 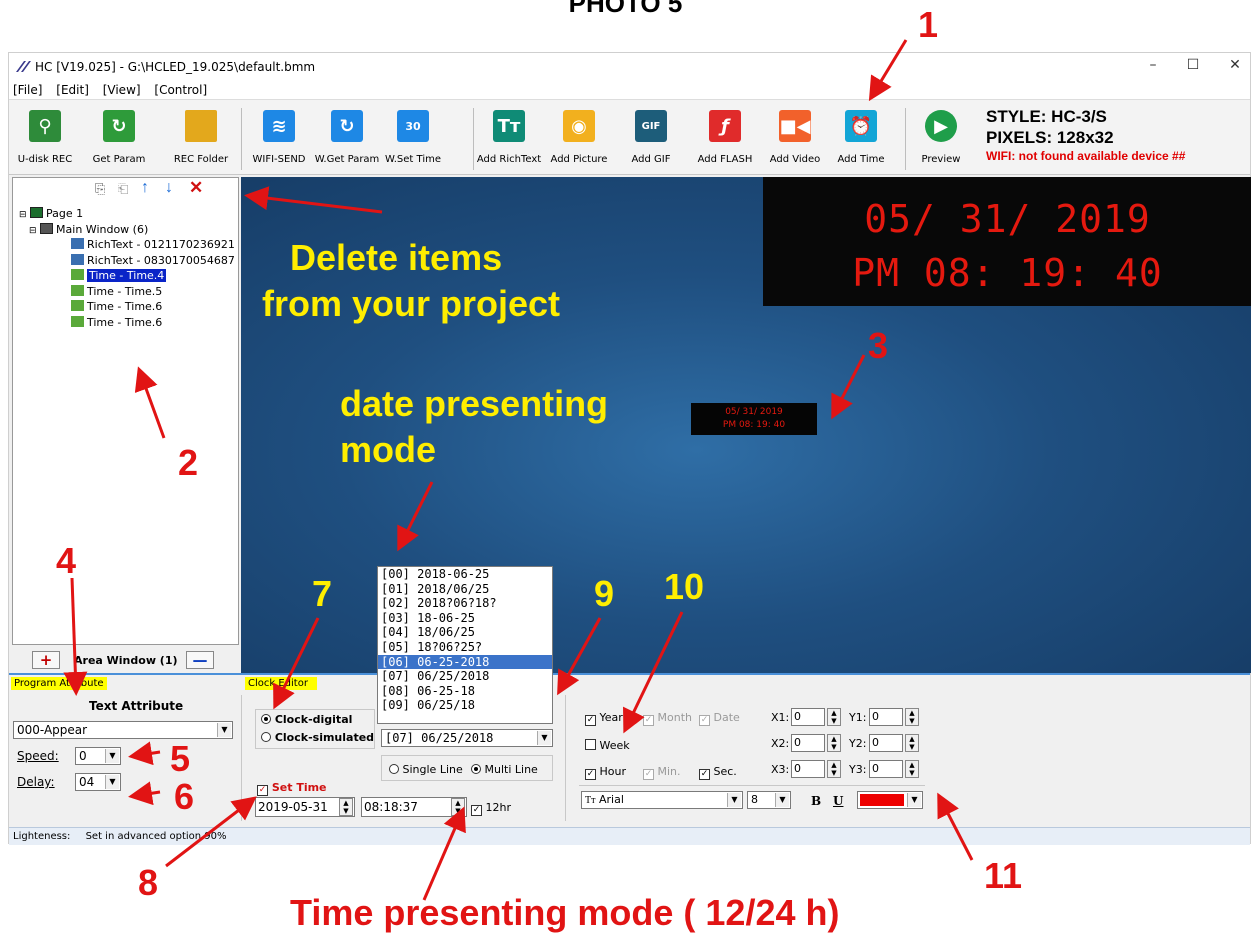 I want to click on annotation-date-mode-line1: date presenting, so click(x=474, y=403).